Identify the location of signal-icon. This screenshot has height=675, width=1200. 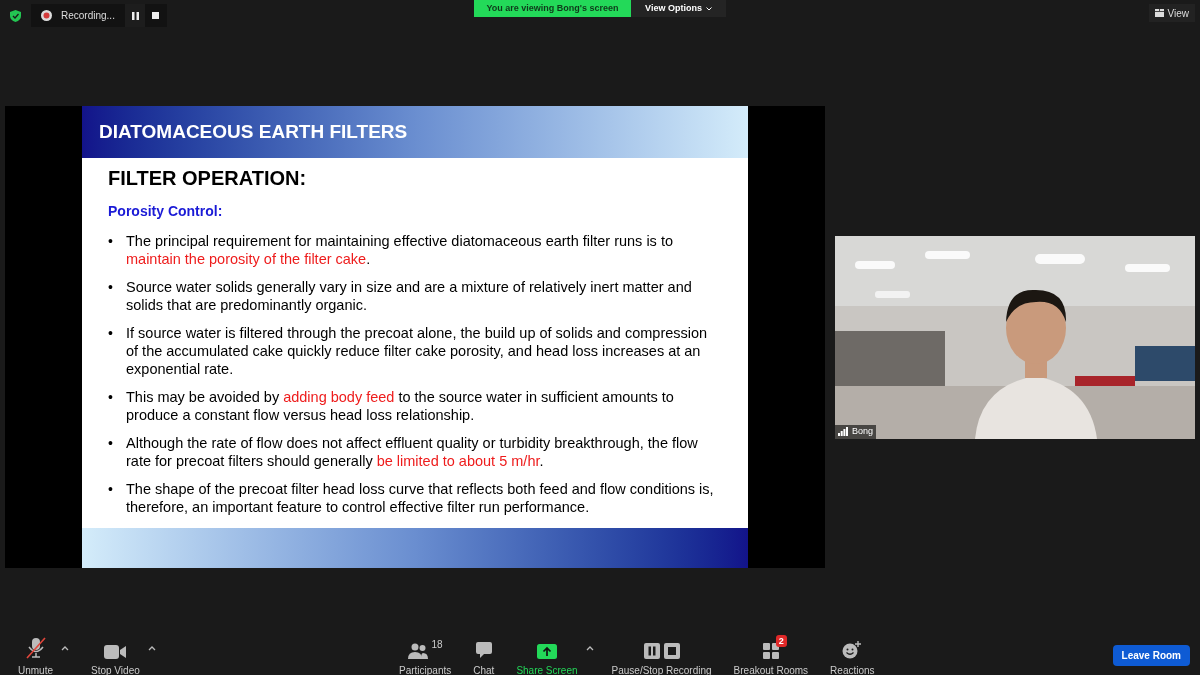
(843, 431).